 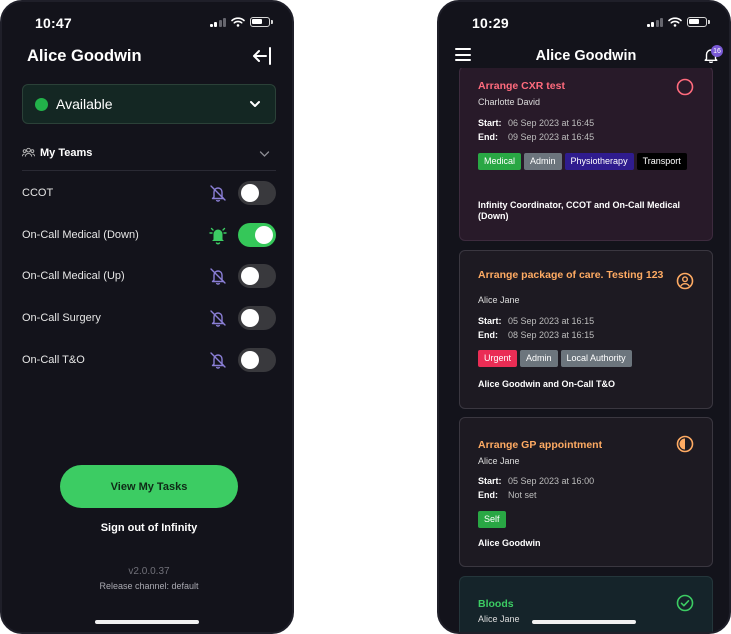 I want to click on availability-select: Available, so click(x=149, y=104).